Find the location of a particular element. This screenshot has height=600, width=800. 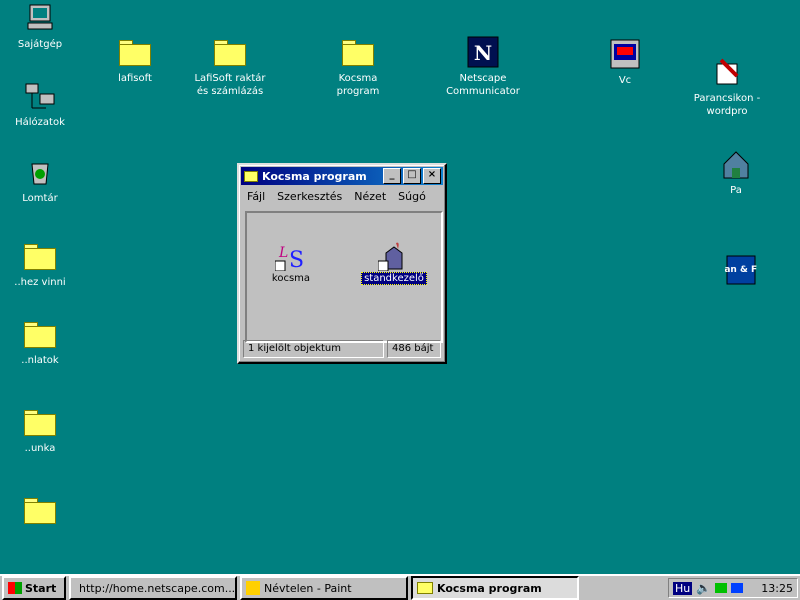

menu-edit: Szerkesztés is located at coordinates (309, 196).